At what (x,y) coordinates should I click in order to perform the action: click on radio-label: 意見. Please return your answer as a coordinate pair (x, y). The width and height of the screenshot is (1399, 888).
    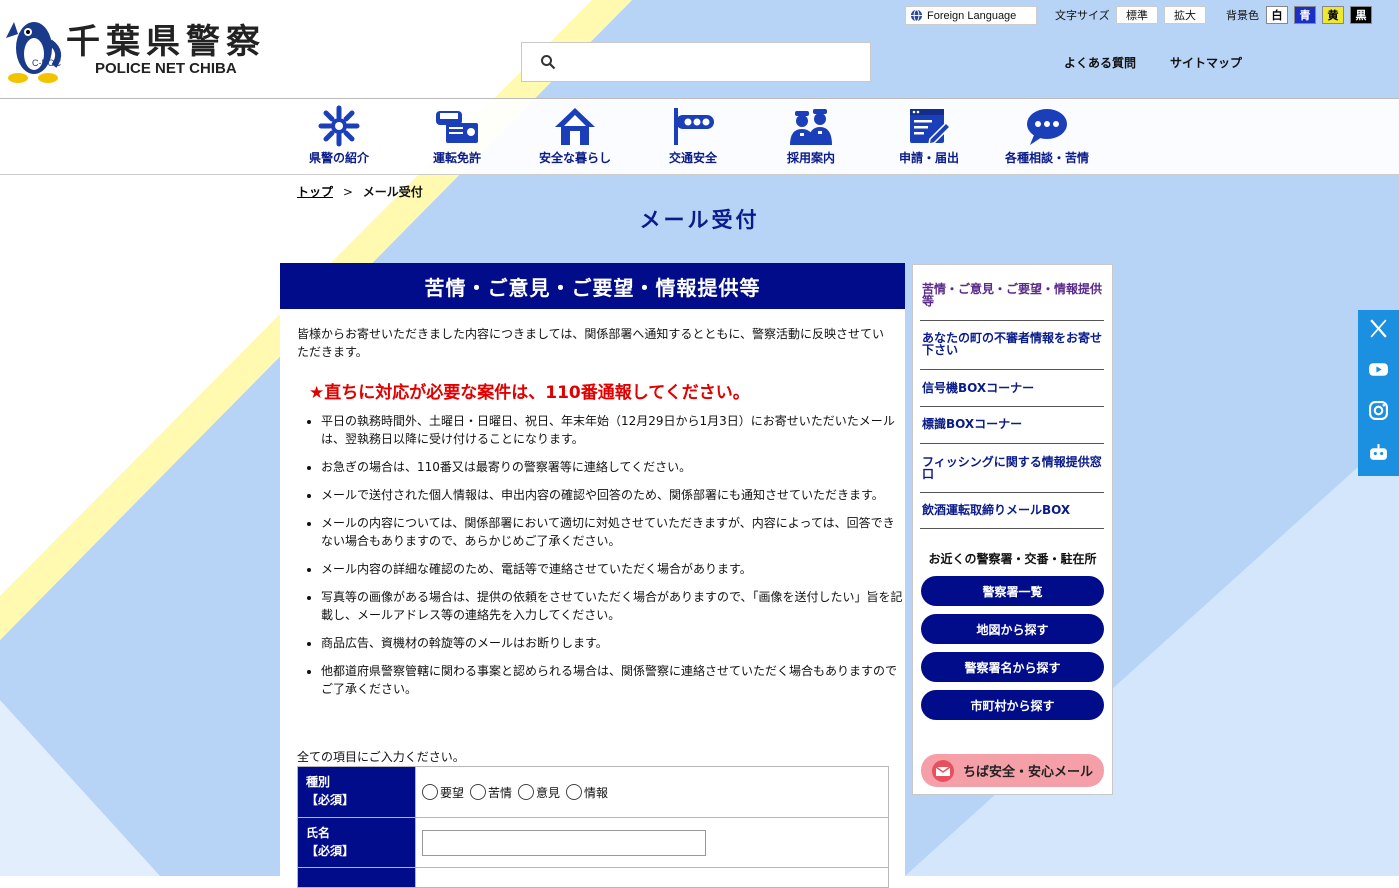
    Looking at the image, I should click on (548, 792).